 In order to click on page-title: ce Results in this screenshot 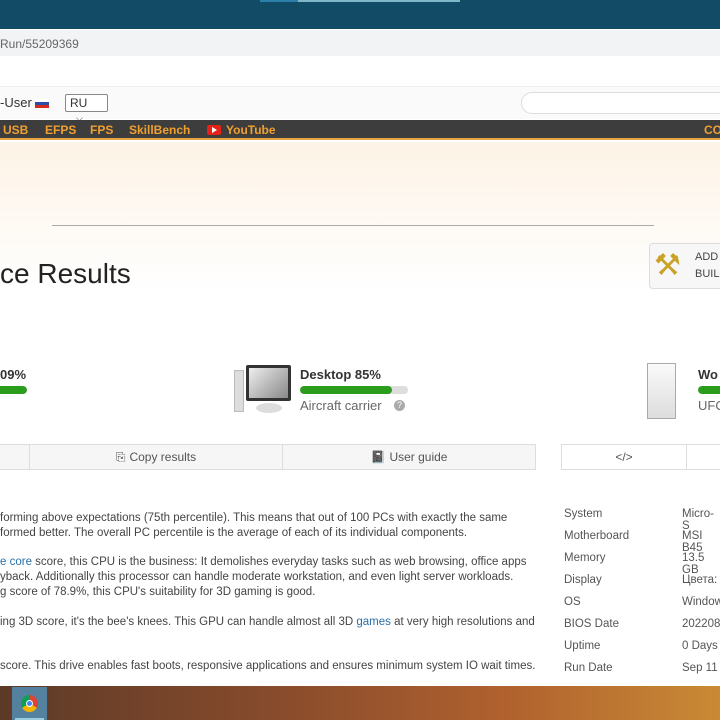, I will do `click(65, 273)`.